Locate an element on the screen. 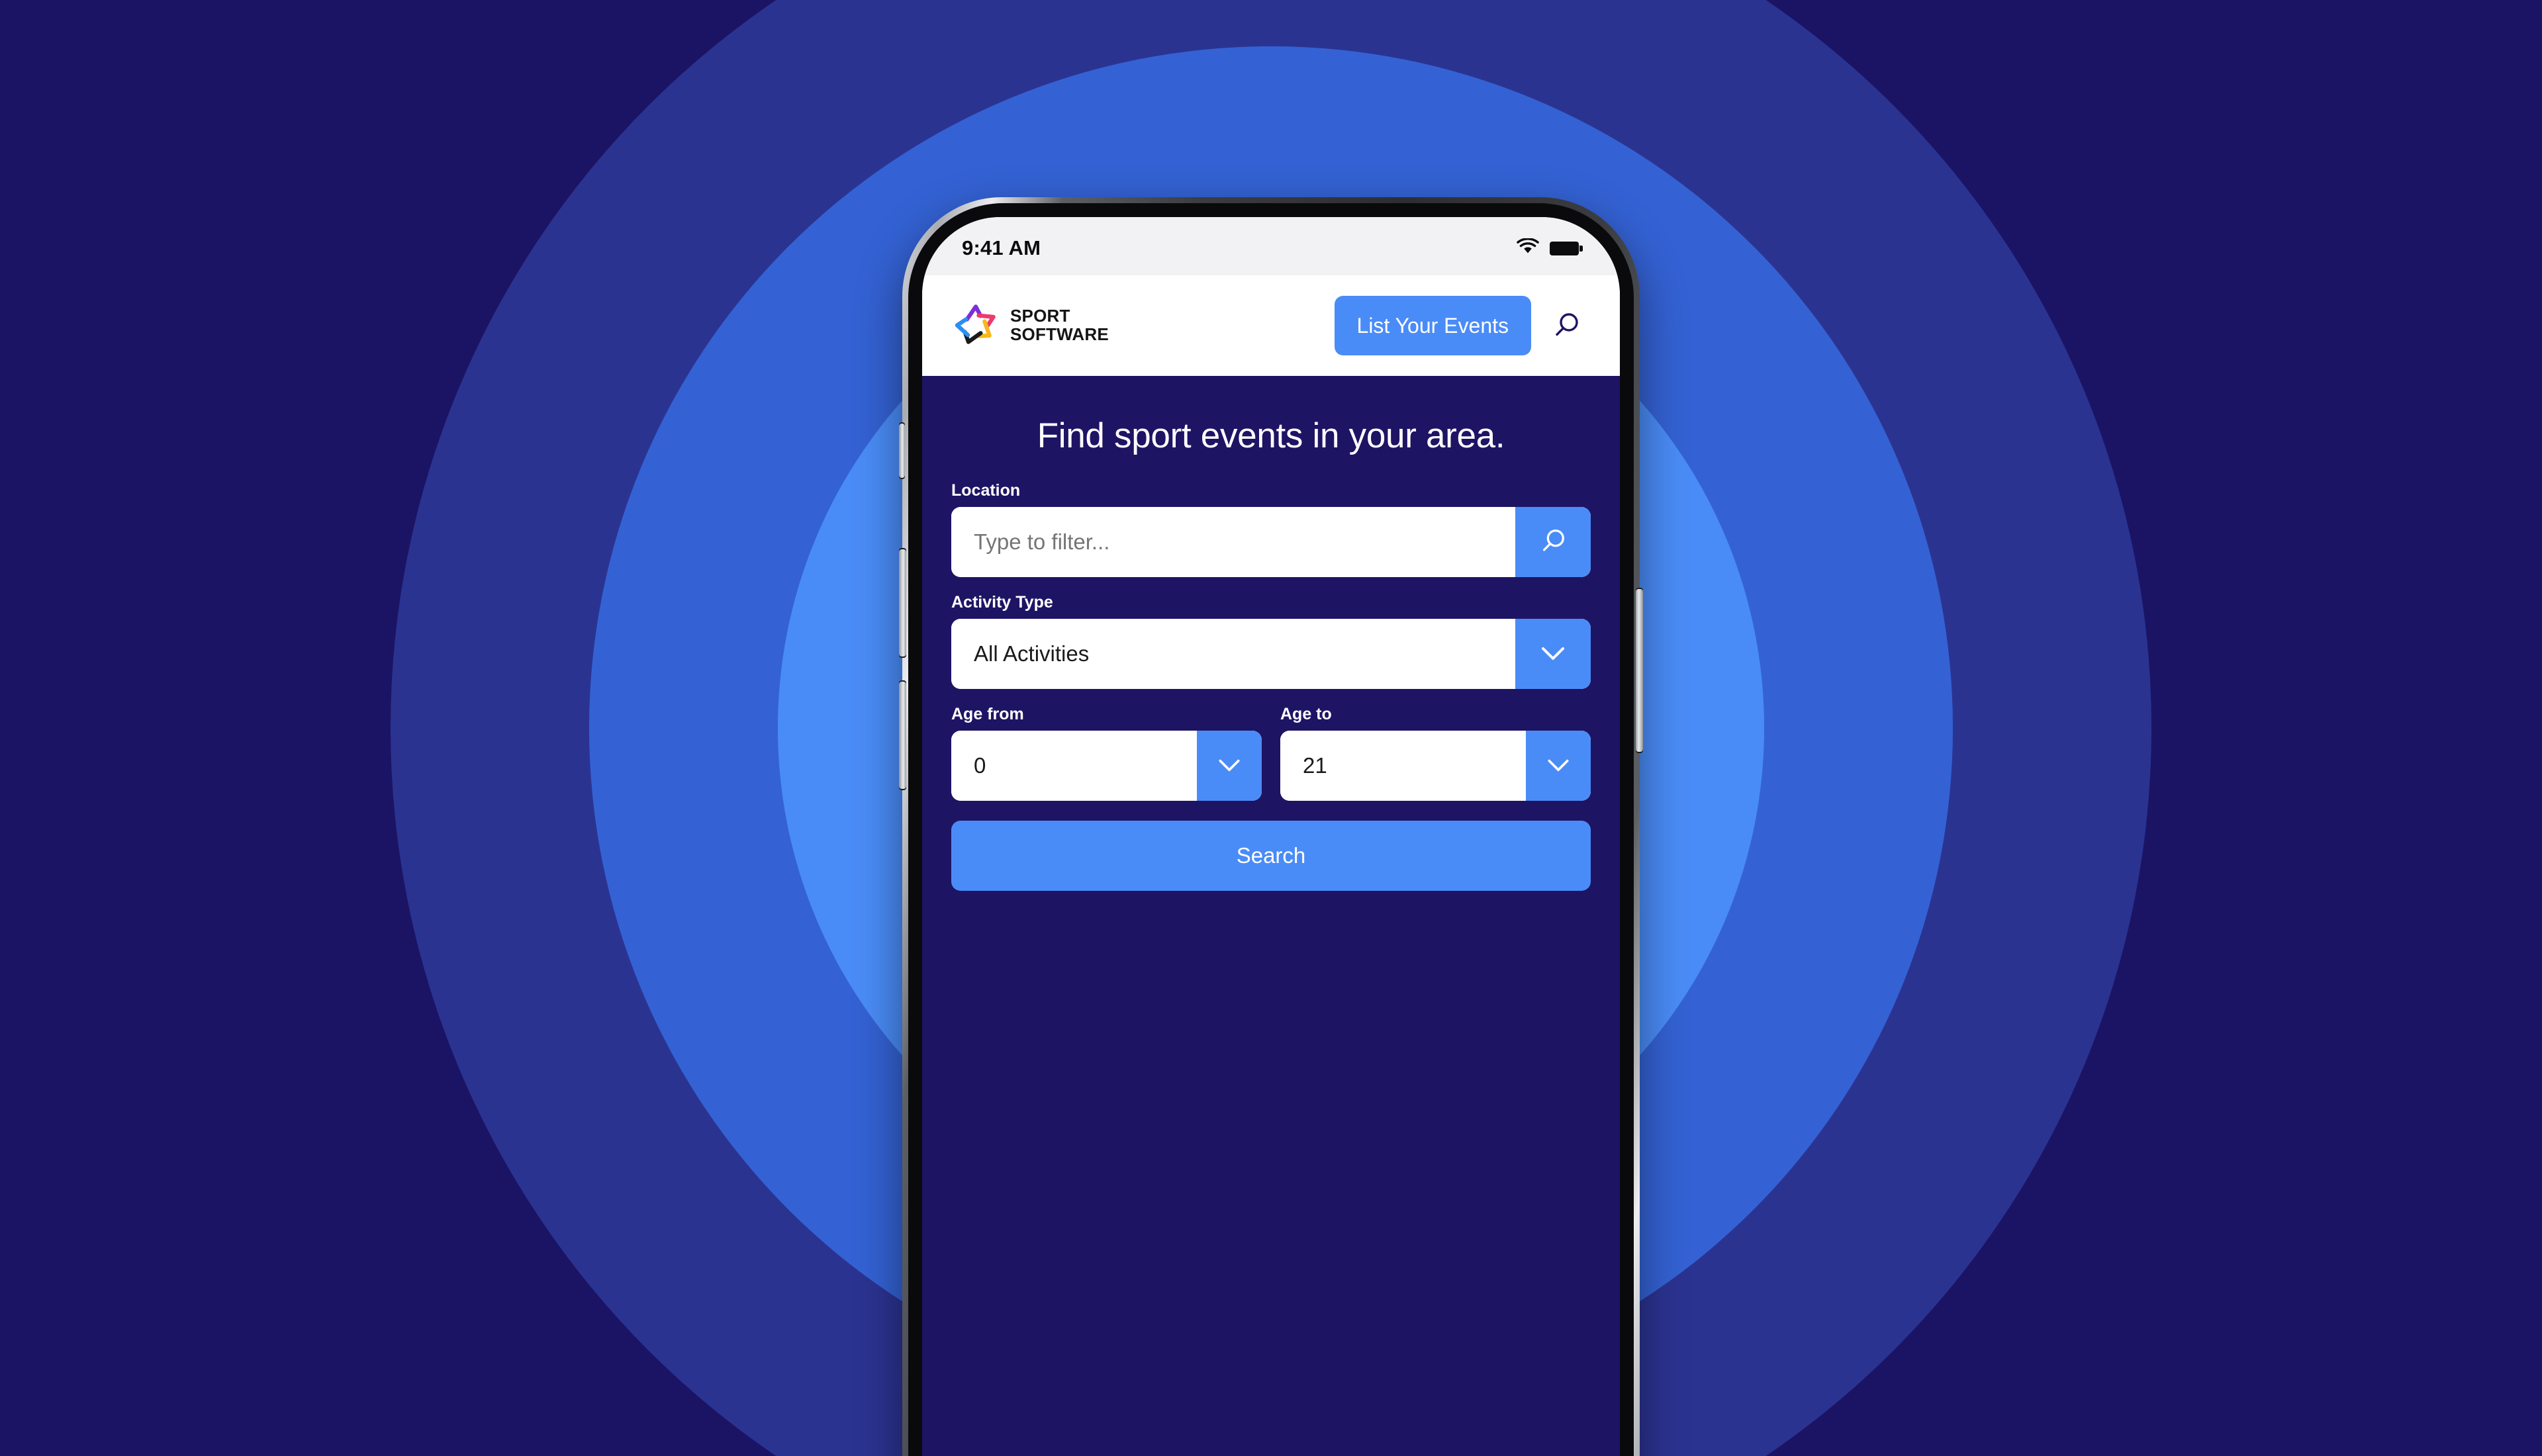 This screenshot has height=1456, width=2542. age-from-control: 0 is located at coordinates (1107, 766).